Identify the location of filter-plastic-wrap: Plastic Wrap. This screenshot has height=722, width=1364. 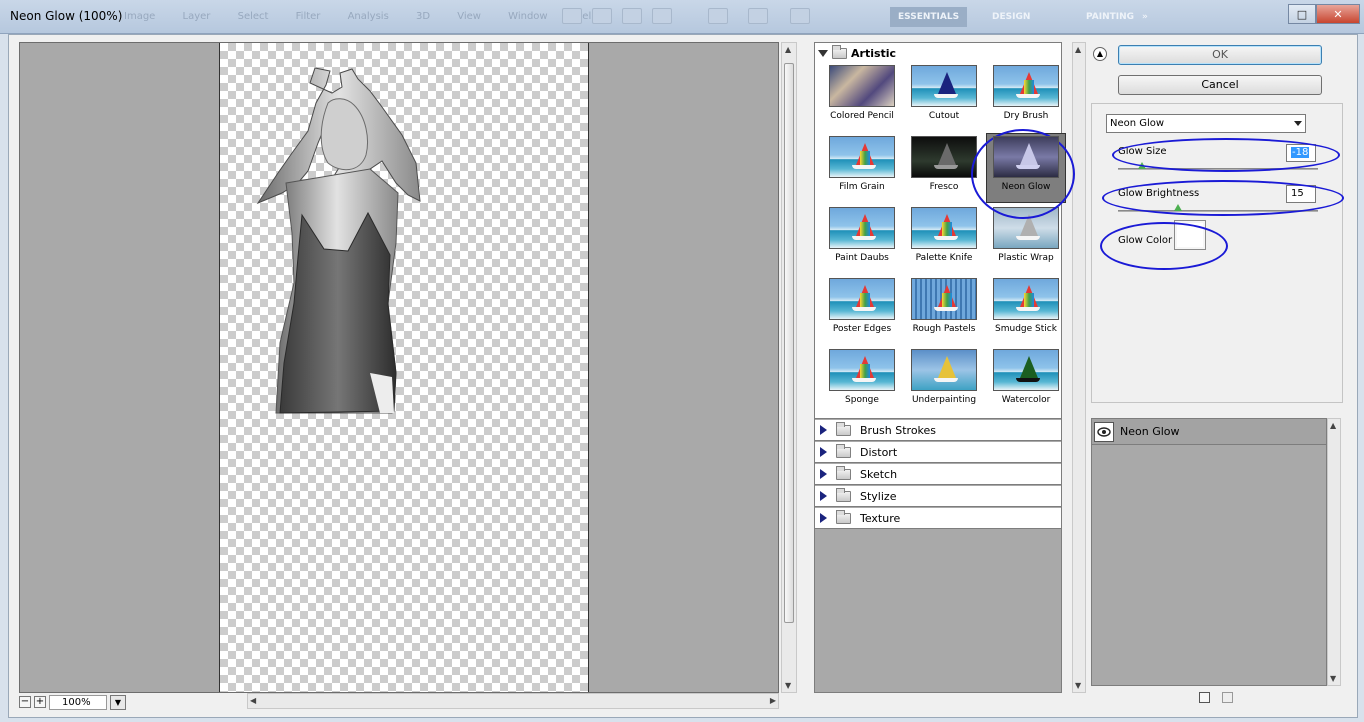
(1026, 242).